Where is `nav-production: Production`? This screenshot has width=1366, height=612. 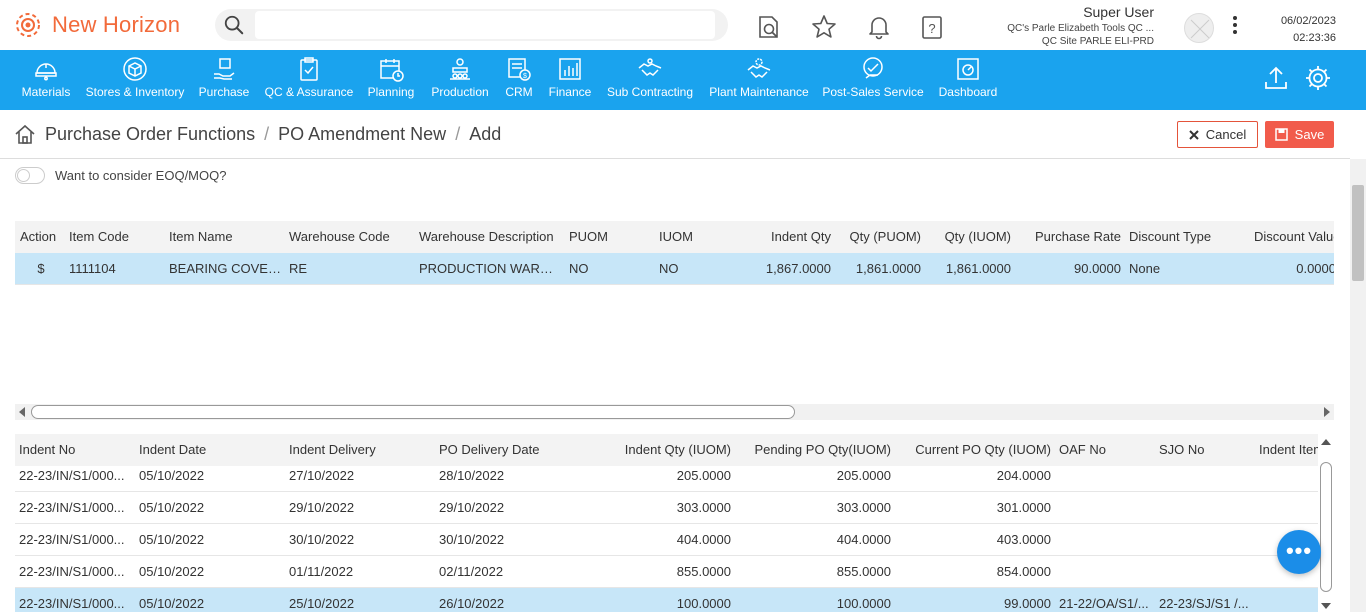
nav-production: Production is located at coordinates (460, 80).